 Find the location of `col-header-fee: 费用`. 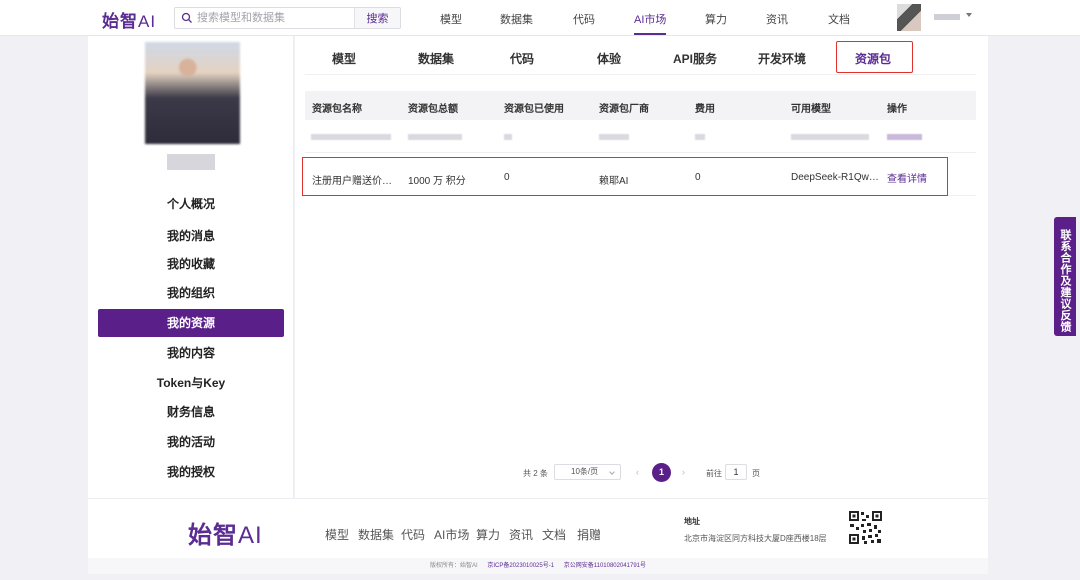

col-header-fee: 费用 is located at coordinates (705, 109).